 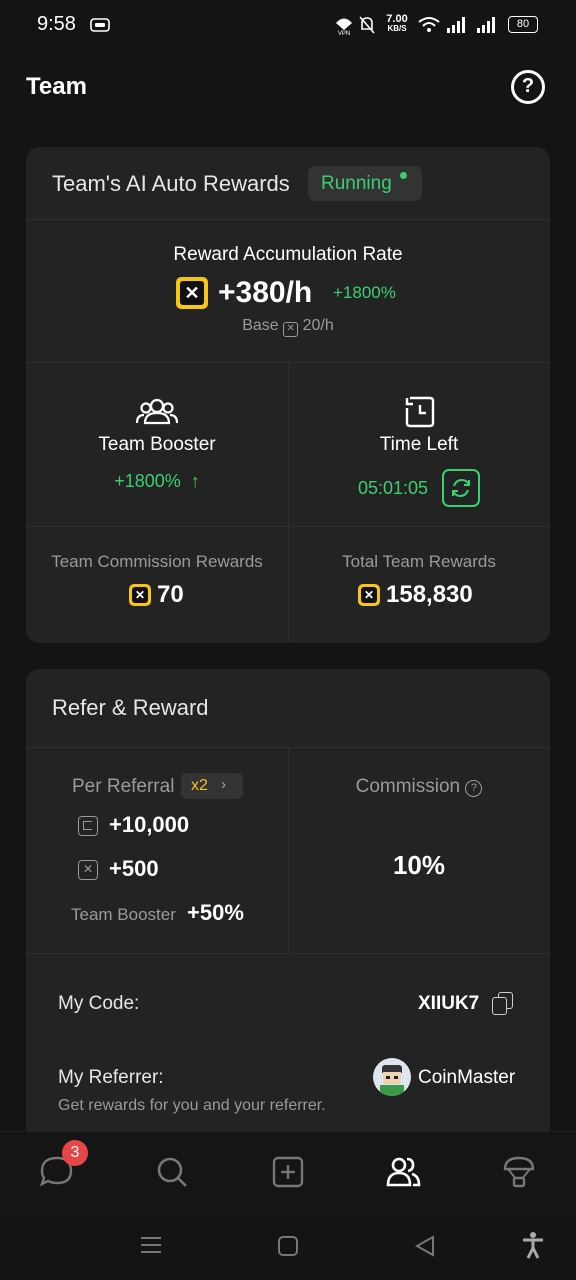 I want to click on team-booster-value: +1800% ↑, so click(x=157, y=481).